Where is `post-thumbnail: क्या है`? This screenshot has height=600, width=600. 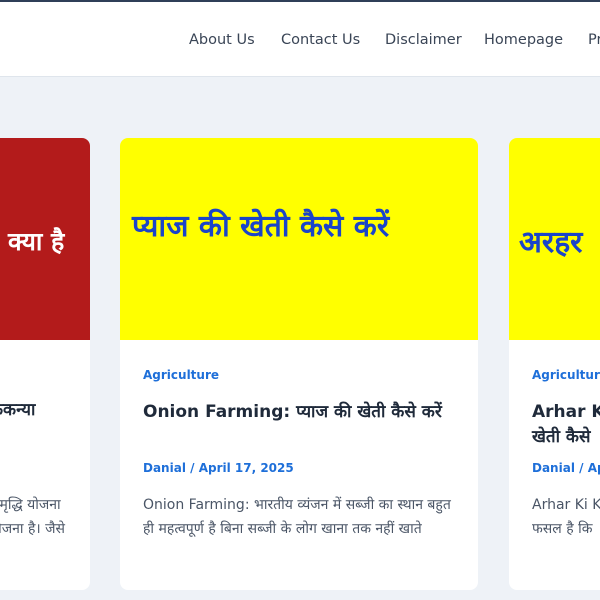
post-thumbnail: क्या है is located at coordinates (45, 239).